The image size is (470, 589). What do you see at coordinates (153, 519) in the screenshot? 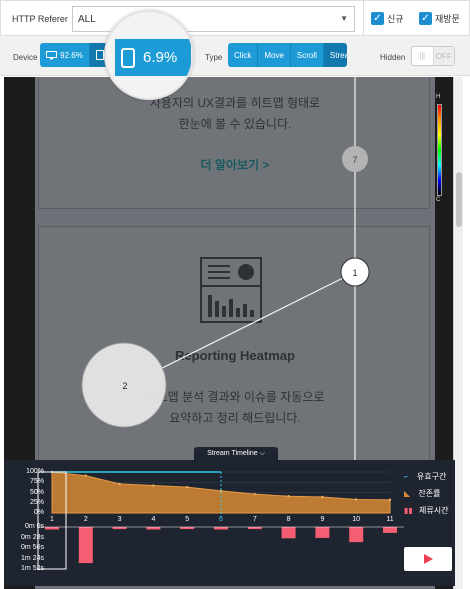
I see `segment-label: 4` at bounding box center [153, 519].